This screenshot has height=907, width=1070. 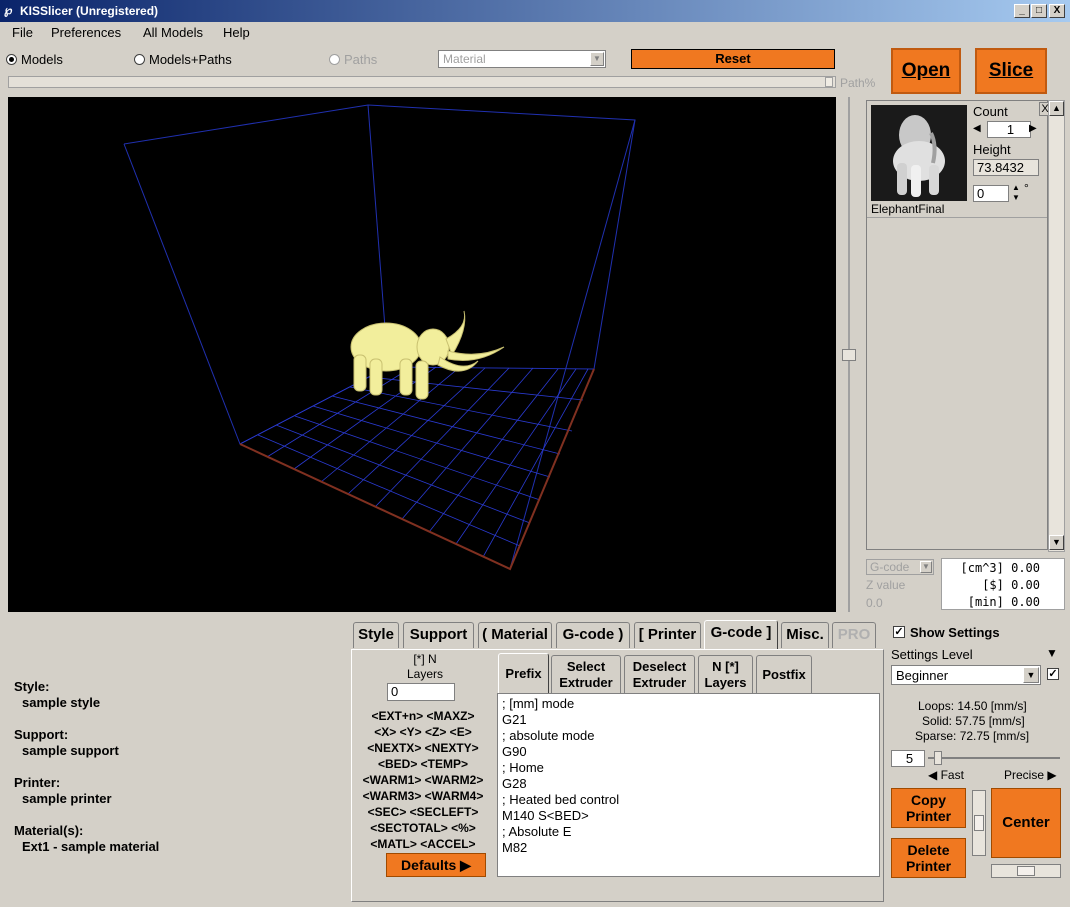 I want to click on count-label: Count, so click(x=990, y=111).